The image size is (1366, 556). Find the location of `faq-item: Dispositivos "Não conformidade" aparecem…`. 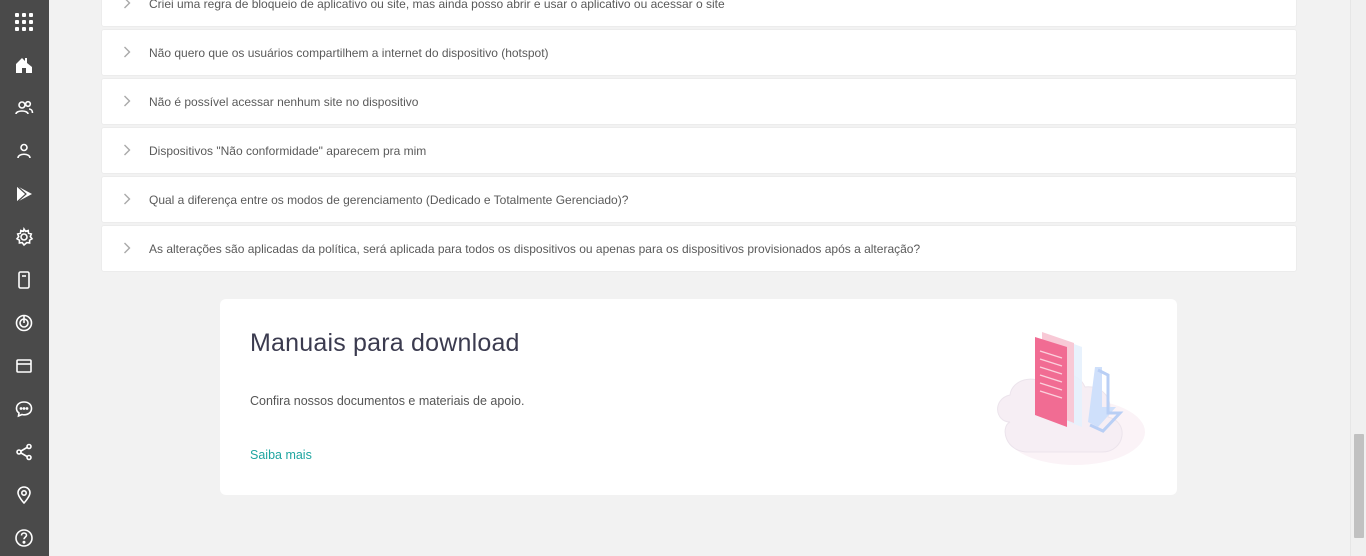

faq-item: Dispositivos "Não conformidade" aparecem… is located at coordinates (699, 150).